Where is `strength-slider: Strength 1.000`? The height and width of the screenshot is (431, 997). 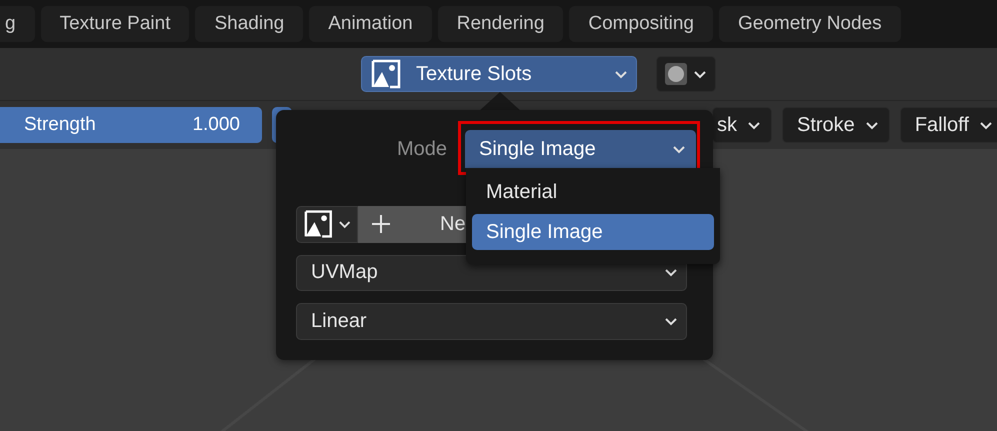 strength-slider: Strength 1.000 is located at coordinates (131, 125).